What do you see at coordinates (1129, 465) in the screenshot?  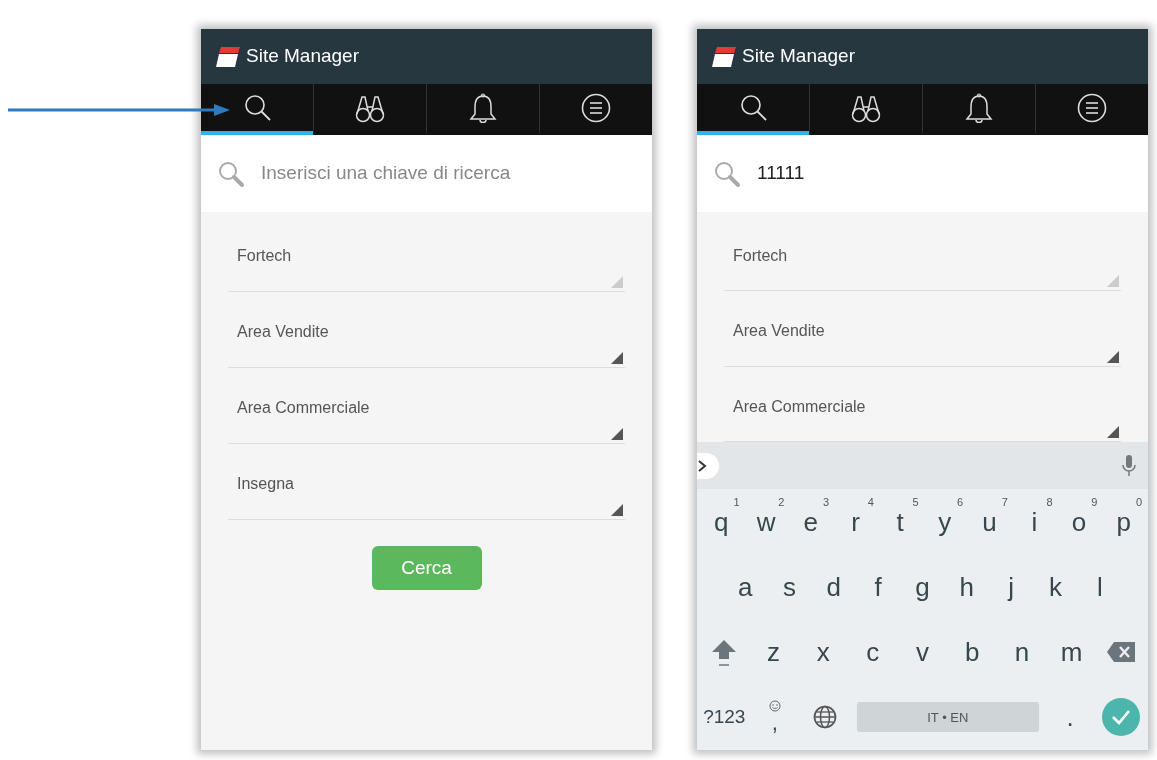 I see `microphone-icon` at bounding box center [1129, 465].